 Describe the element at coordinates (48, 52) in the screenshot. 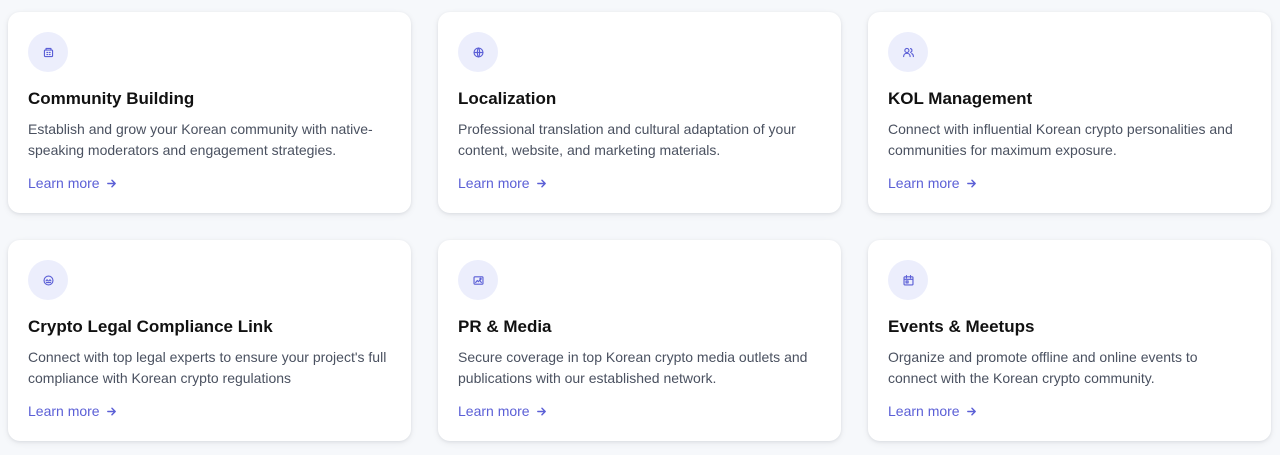

I see `building-icon` at that location.